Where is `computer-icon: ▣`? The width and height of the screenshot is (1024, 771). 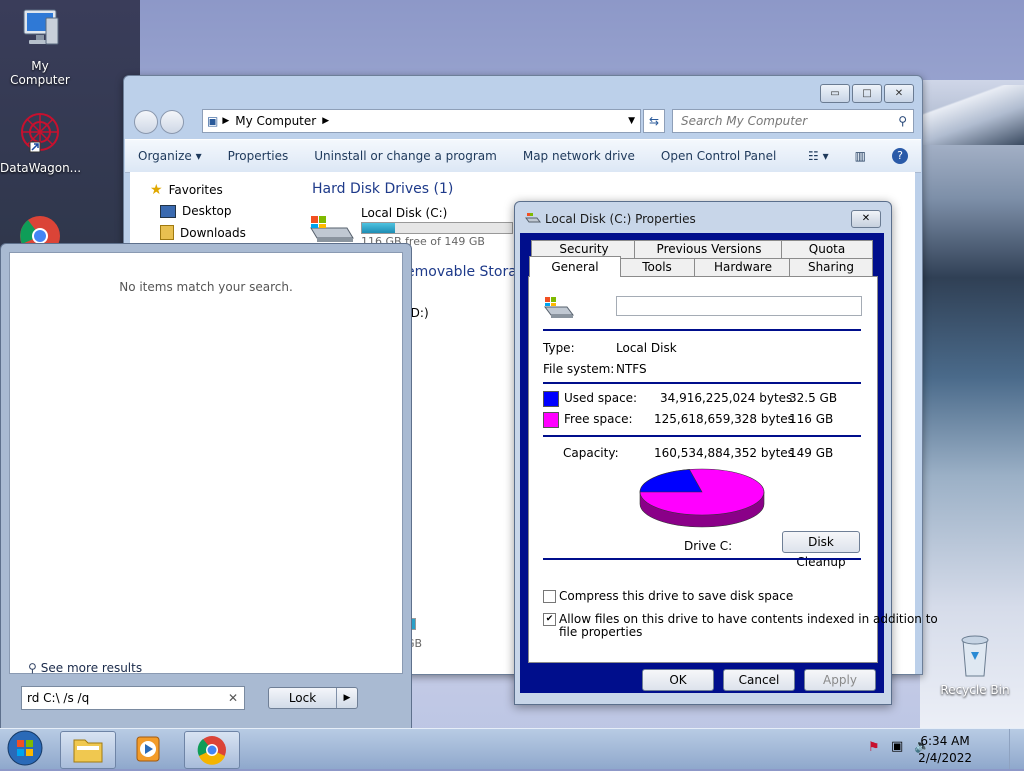
computer-icon: ▣ is located at coordinates (213, 121).